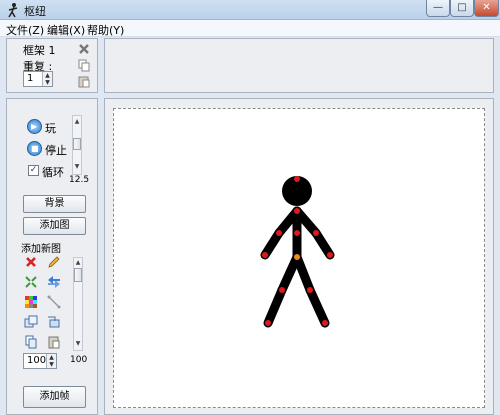 This screenshot has width=500, height=415. Describe the element at coordinates (37, 360) in the screenshot. I see `figure-size-value: 100` at that location.